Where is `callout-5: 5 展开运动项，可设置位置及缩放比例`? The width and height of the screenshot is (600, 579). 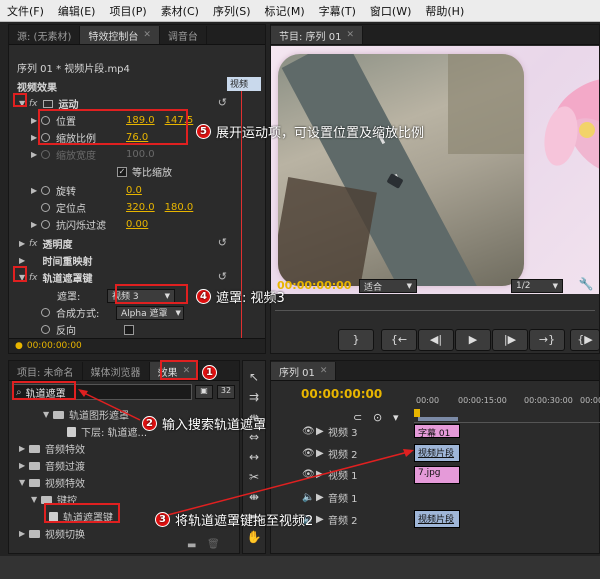
callout-5: 5 展开运动项，可设置位置及缩放比例 is located at coordinates (310, 131).